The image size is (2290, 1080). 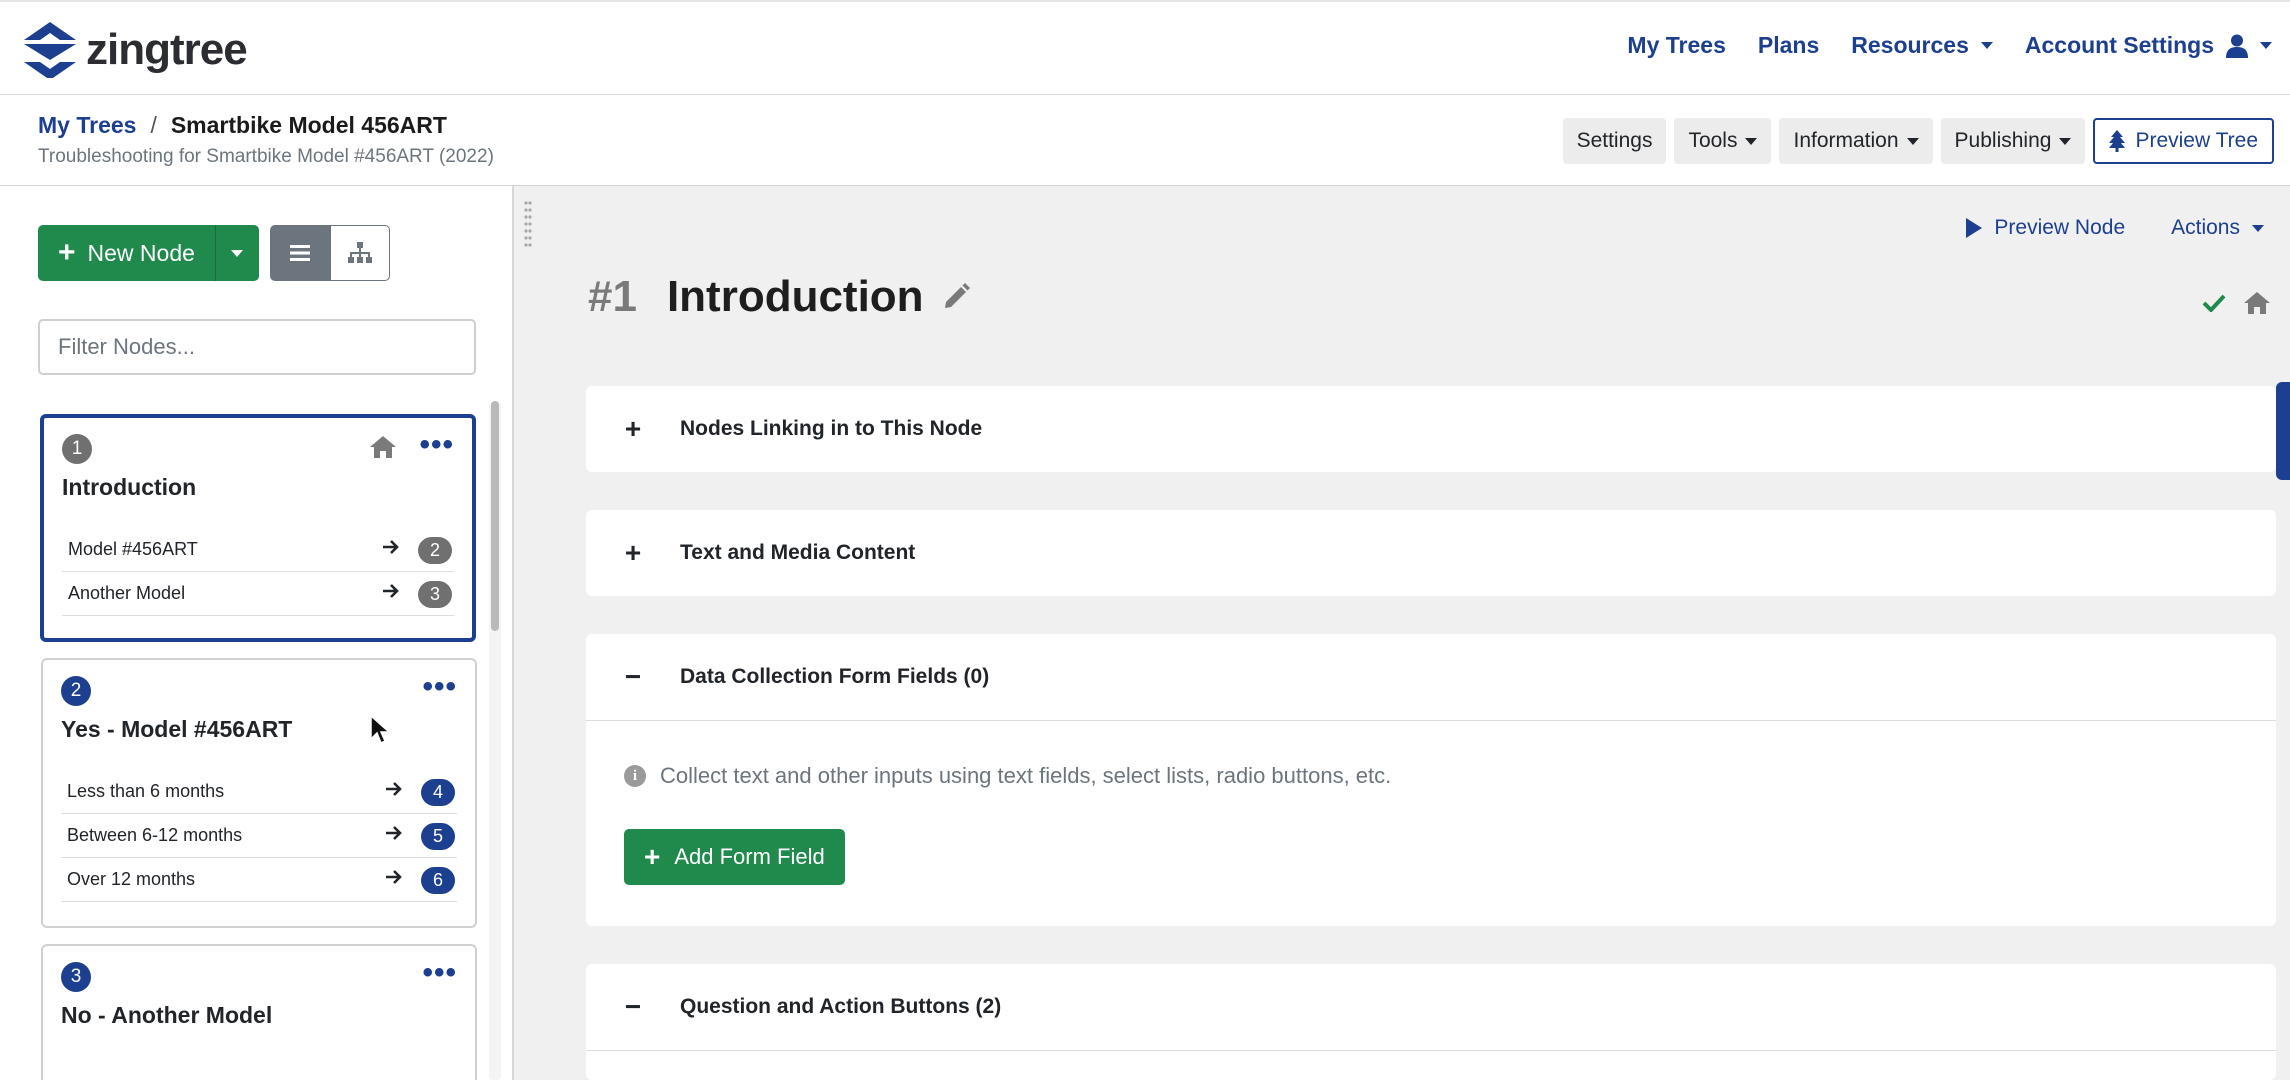 I want to click on panel-body, so click(x=1431, y=1065).